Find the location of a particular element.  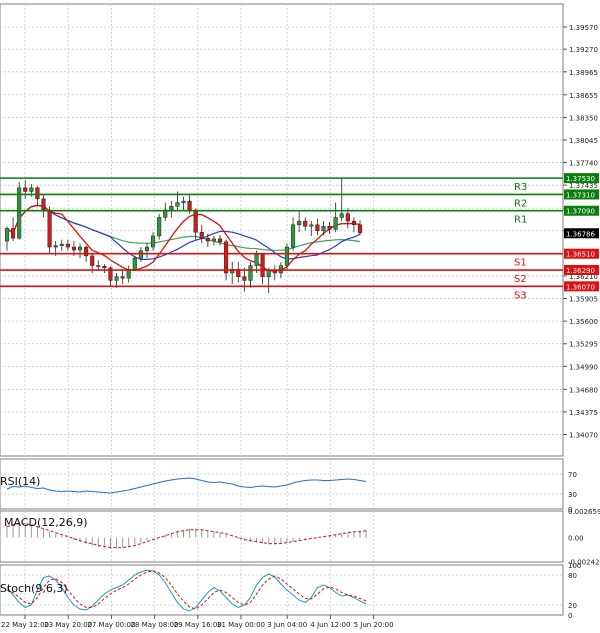

time-tick-label: 31 May 00:00 is located at coordinates (241, 625).